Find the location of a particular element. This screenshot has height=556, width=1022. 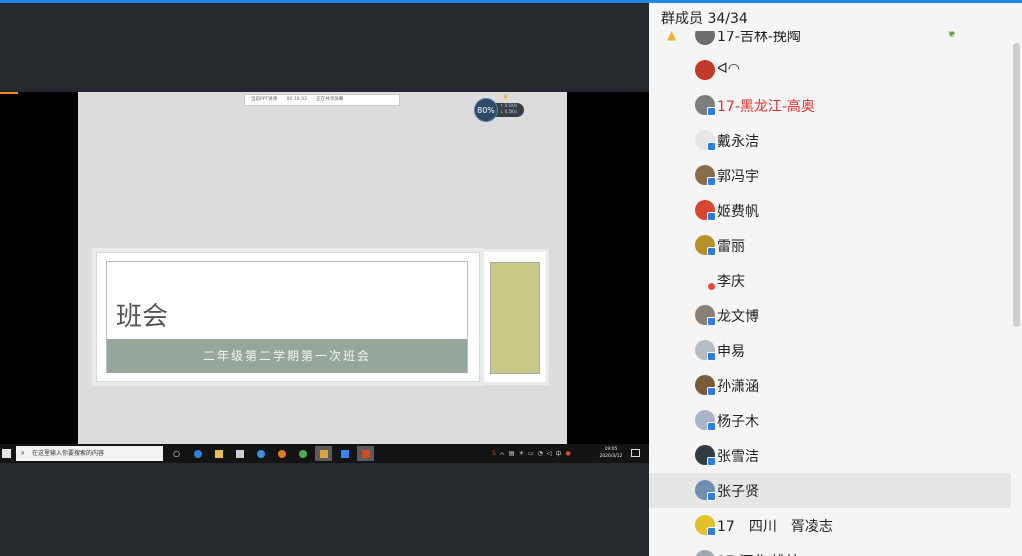

member-row: 李庆 is located at coordinates (830, 280).